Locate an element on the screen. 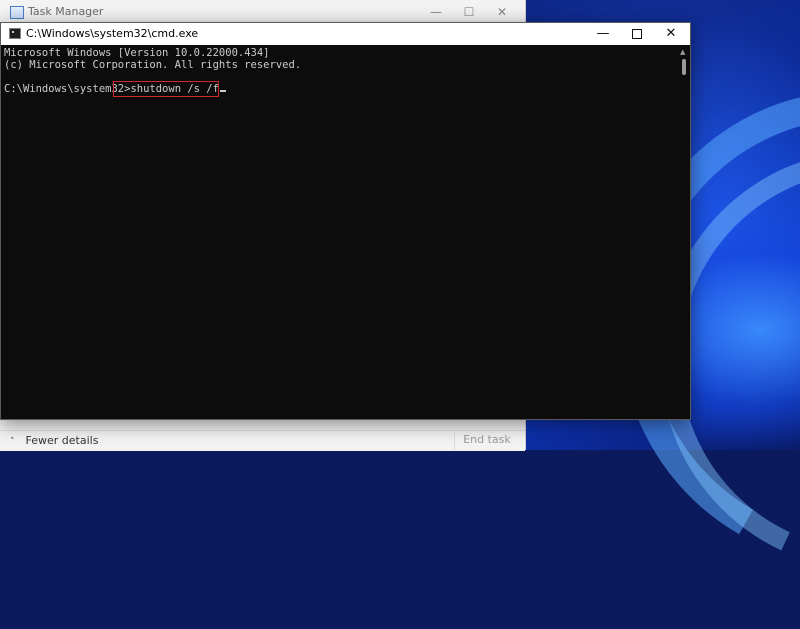 Image resolution: width=800 pixels, height=629 pixels. maximize-icon is located at coordinates (637, 33).